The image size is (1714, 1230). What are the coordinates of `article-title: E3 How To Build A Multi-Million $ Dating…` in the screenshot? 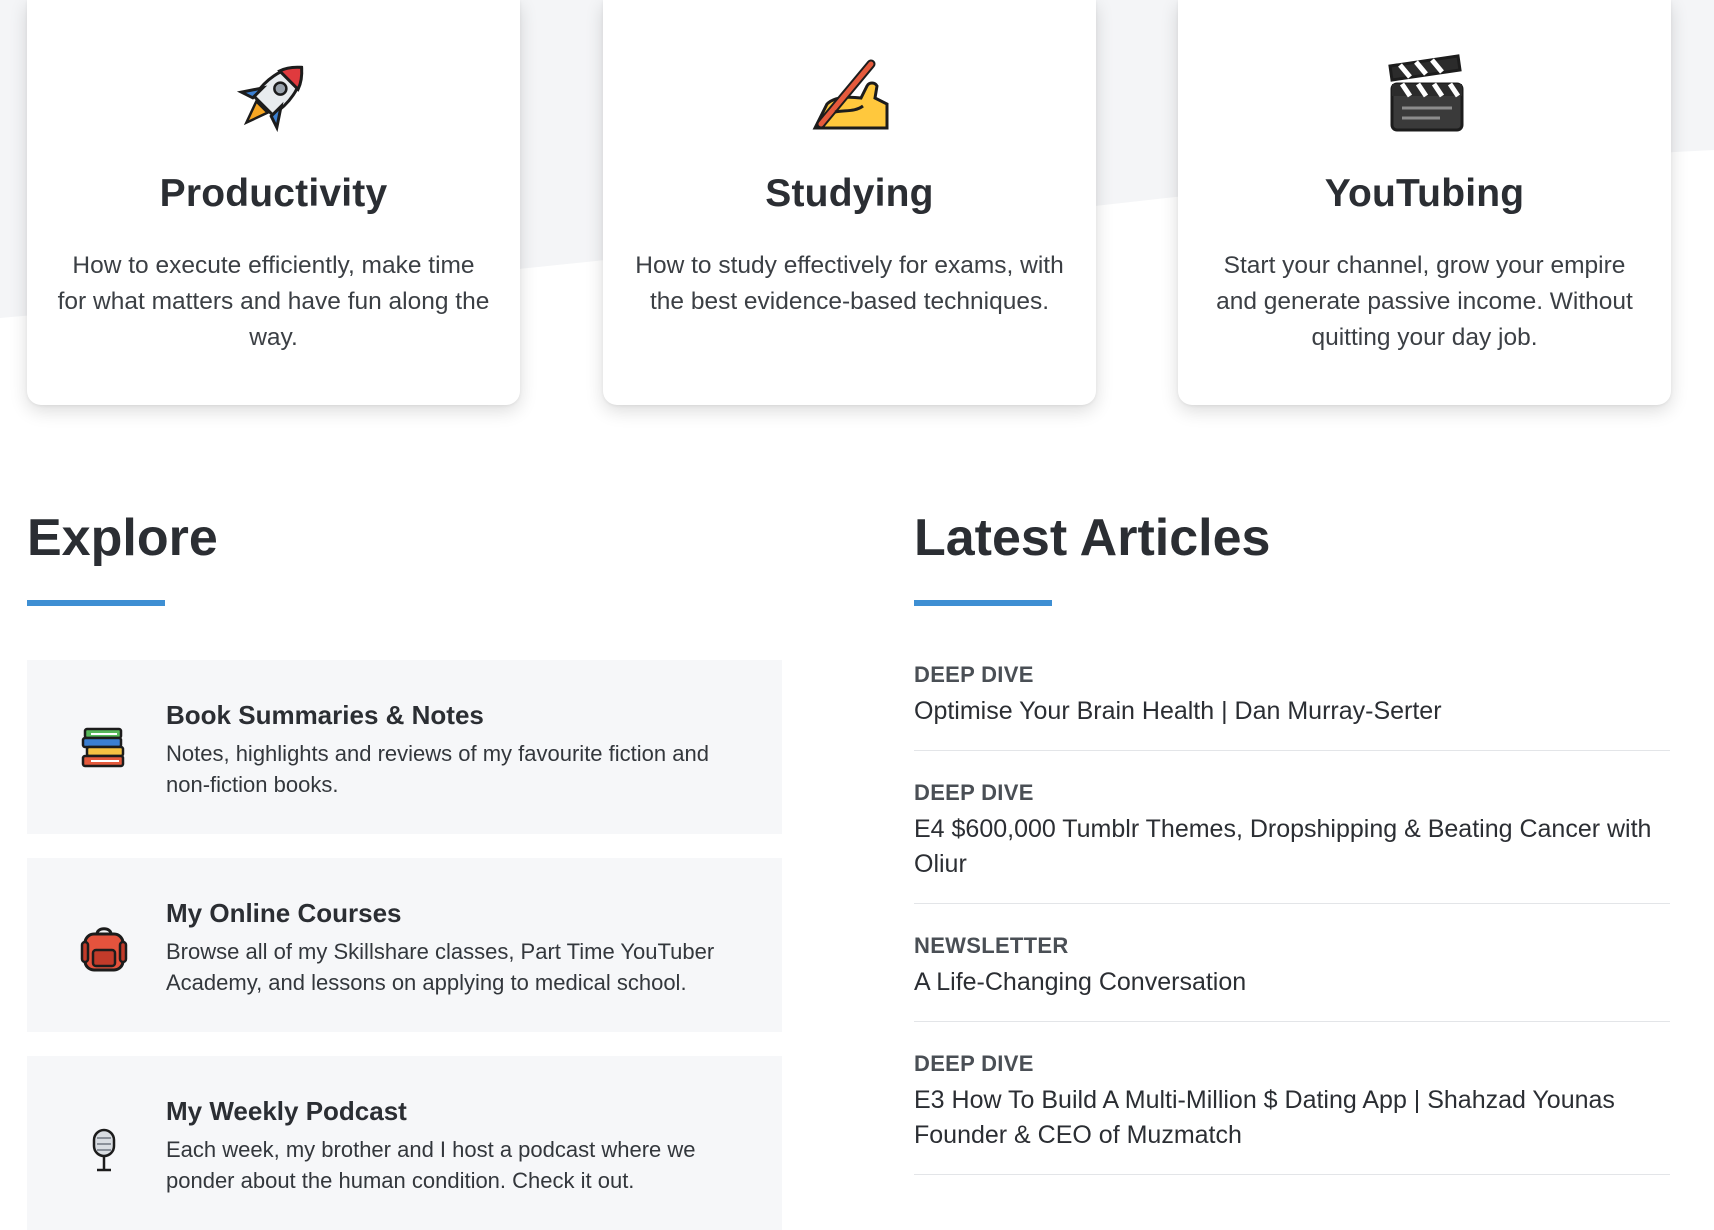 It's located at (1292, 1118).